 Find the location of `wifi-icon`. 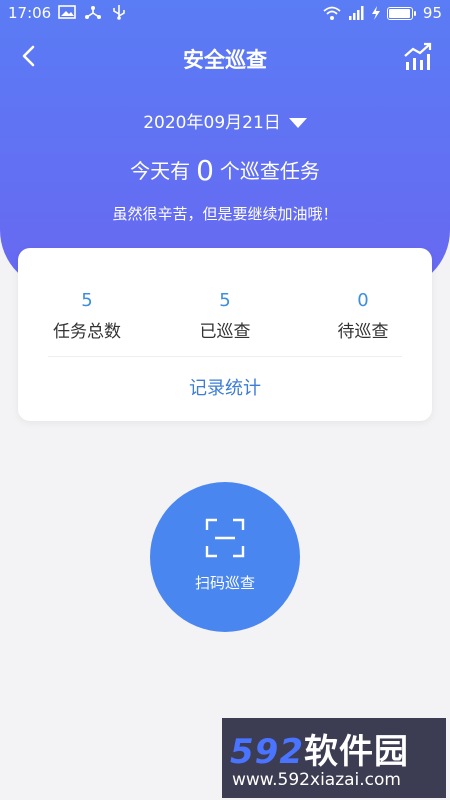

wifi-icon is located at coordinates (332, 13).